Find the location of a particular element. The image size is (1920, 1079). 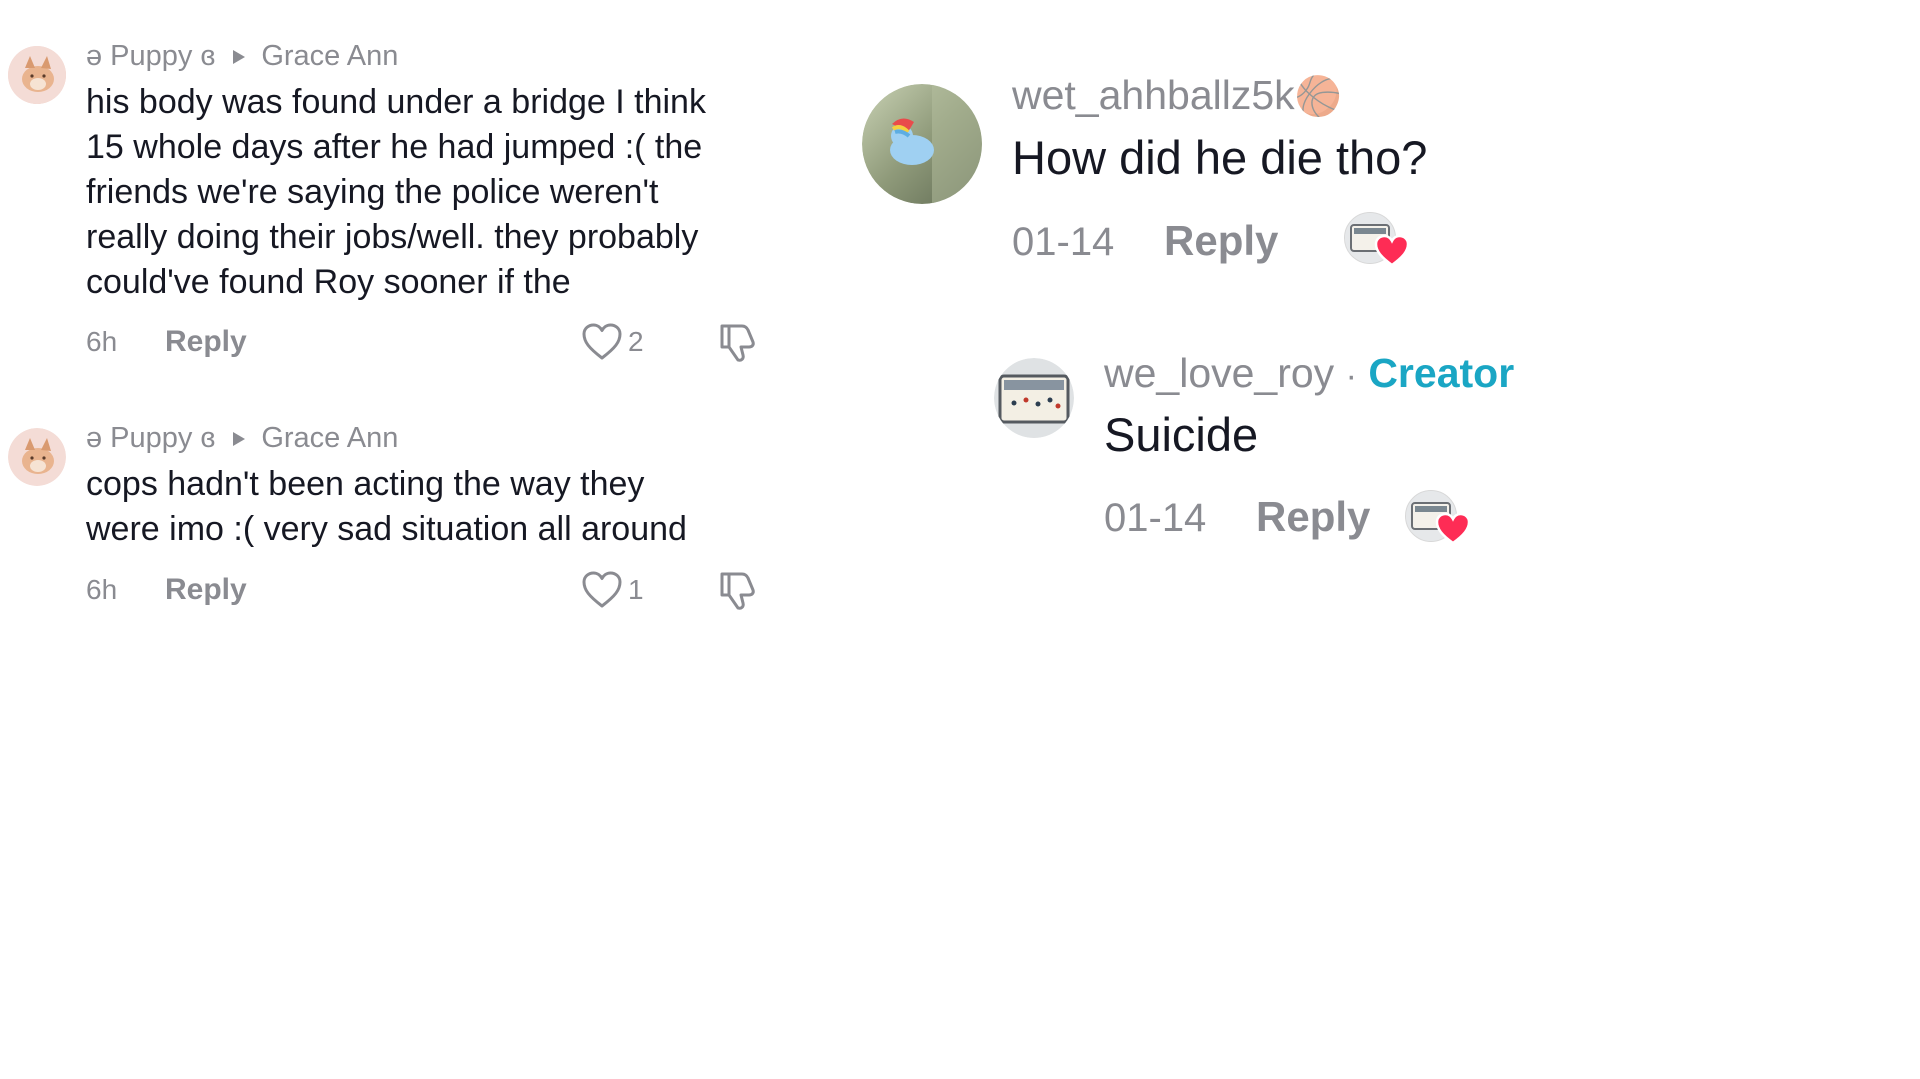

reply-we-love-roy-date: 01-14 is located at coordinates (1155, 518).